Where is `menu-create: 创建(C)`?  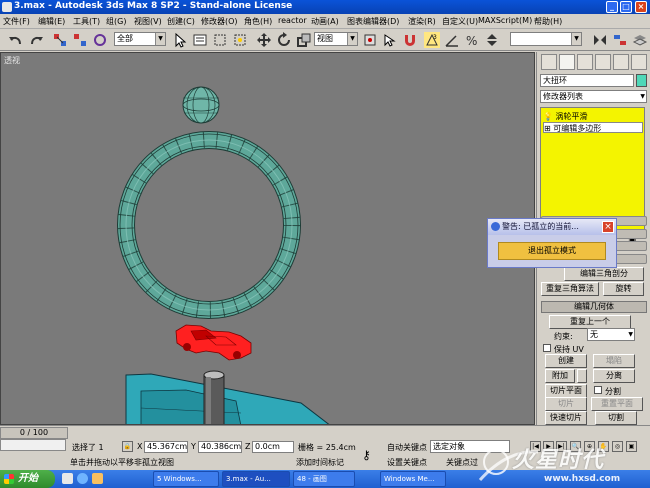 menu-create: 创建(C) is located at coordinates (181, 21).